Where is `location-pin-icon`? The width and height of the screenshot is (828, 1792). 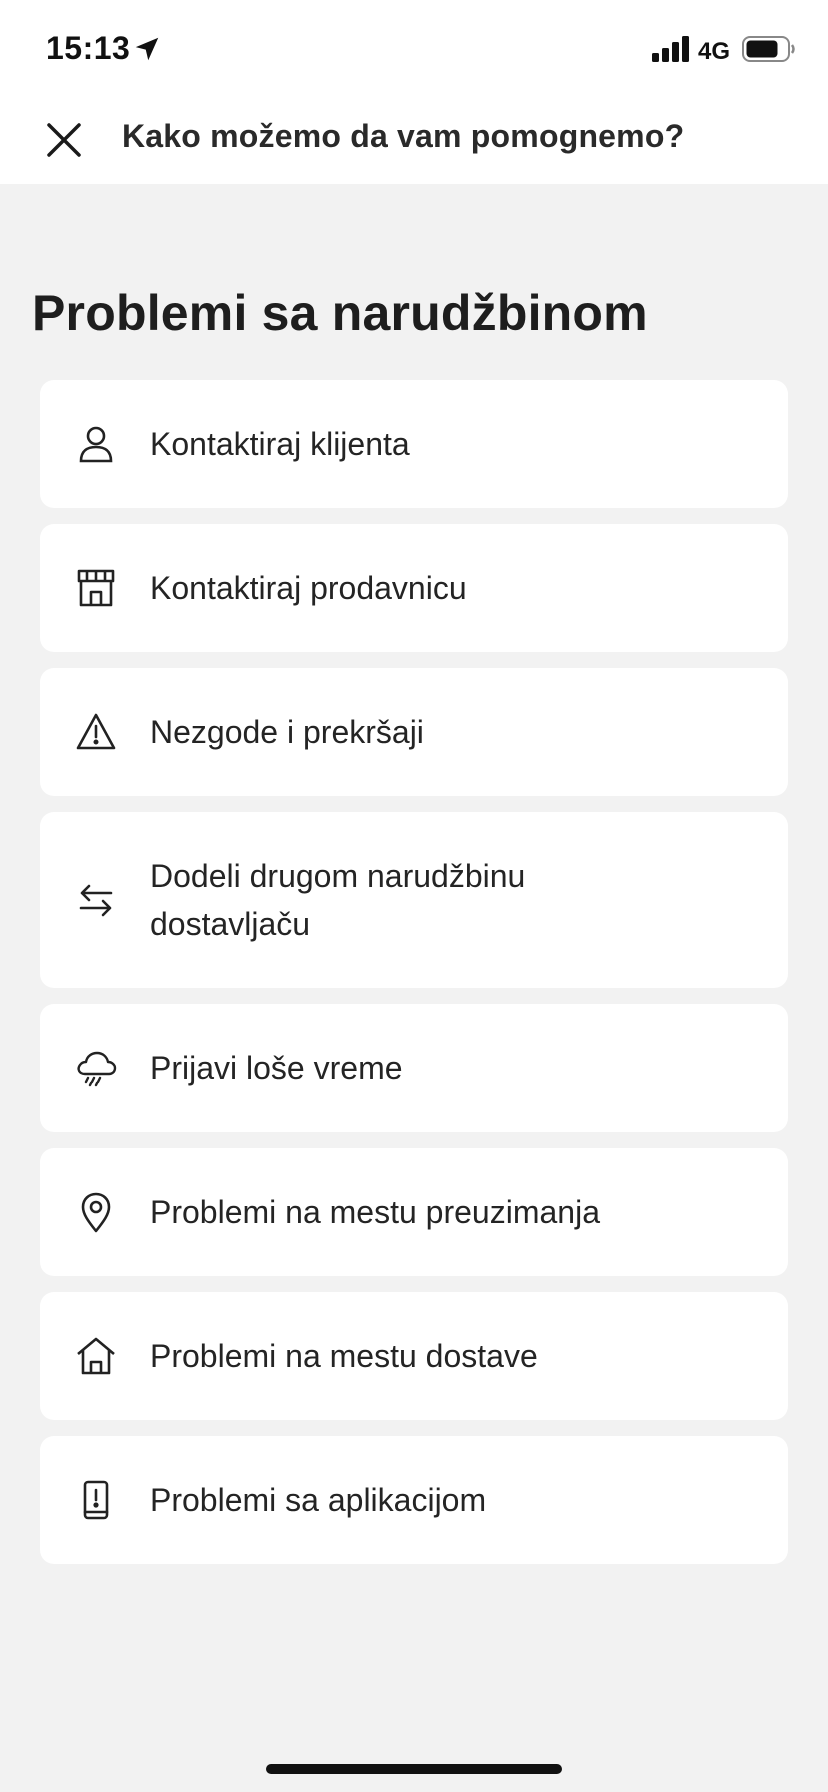
location-pin-icon is located at coordinates (96, 1212).